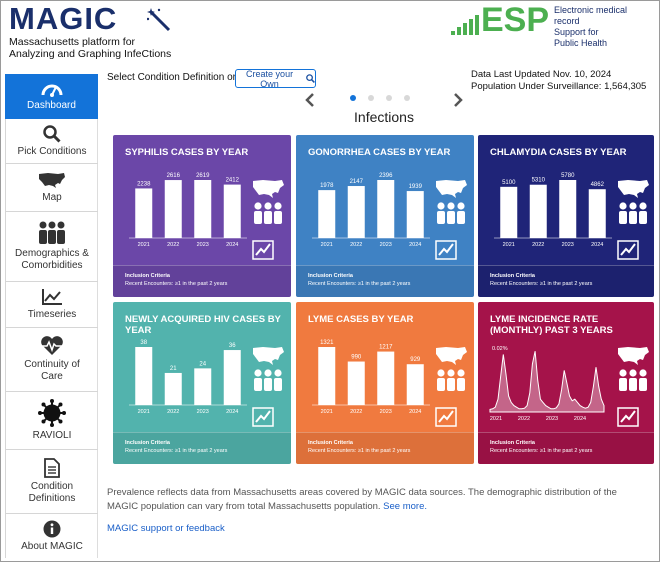 The image size is (660, 562). I want to click on bar-value-label: 2238, so click(144, 184).